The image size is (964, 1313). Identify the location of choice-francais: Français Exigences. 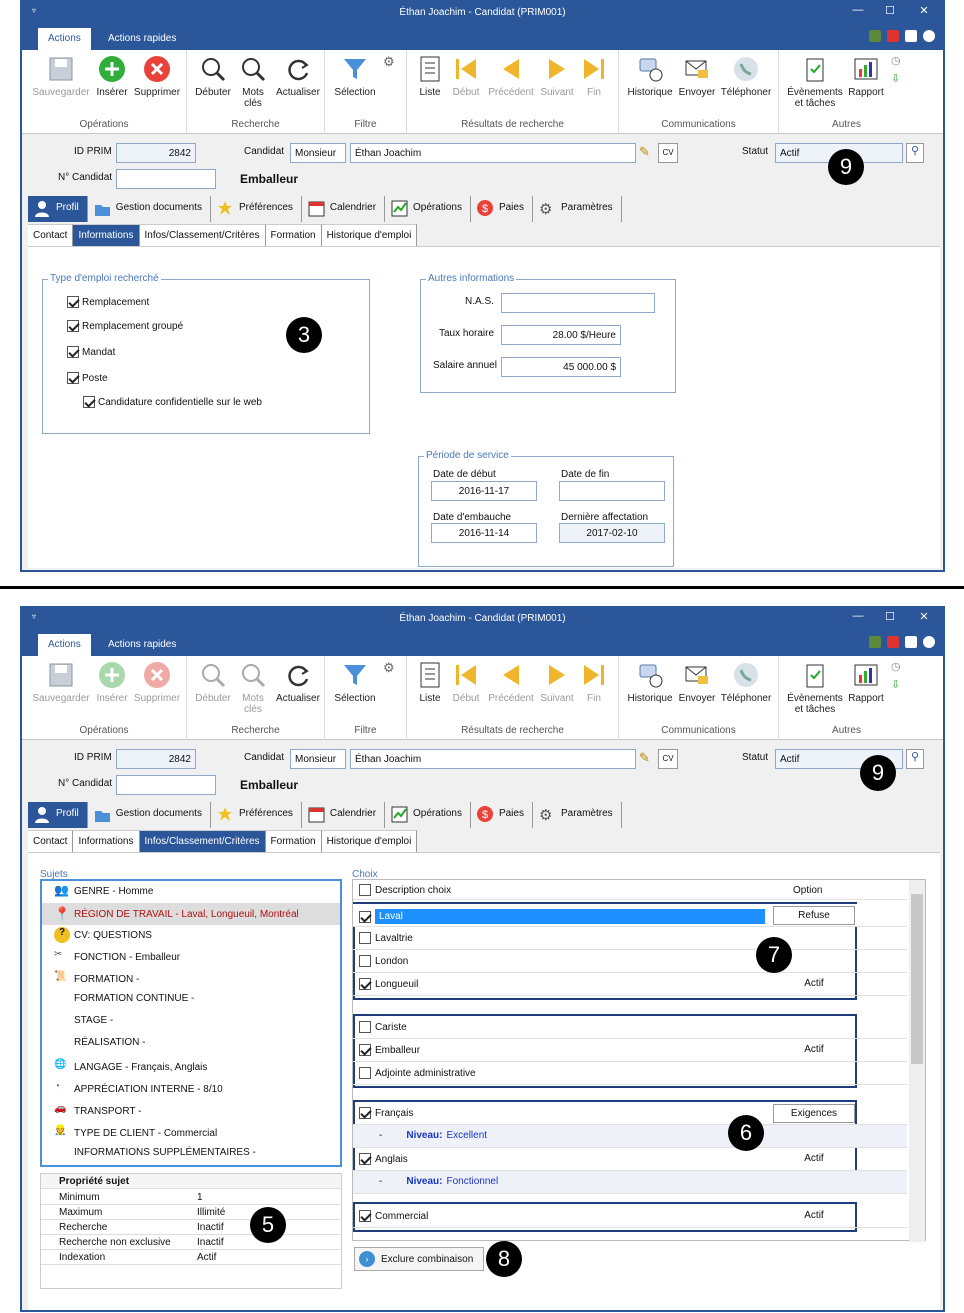
(630, 1113).